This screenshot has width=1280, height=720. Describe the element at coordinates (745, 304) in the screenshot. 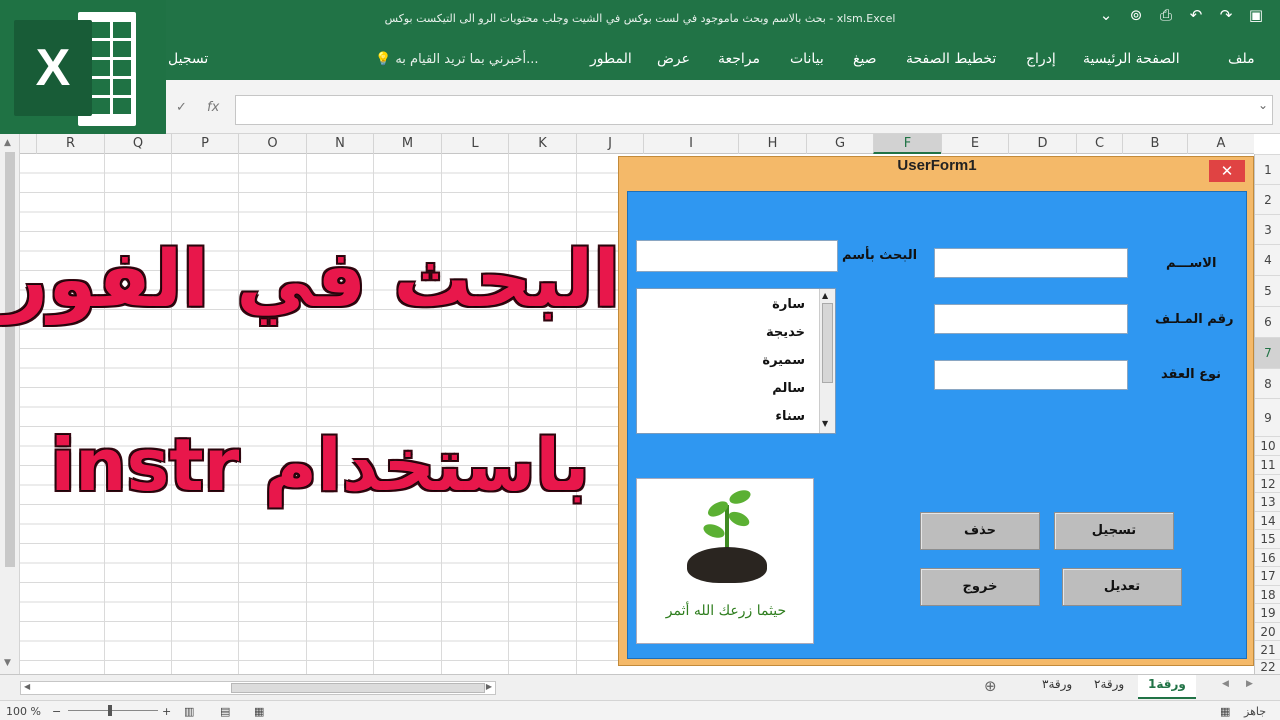

I see `list-item: سارة` at that location.